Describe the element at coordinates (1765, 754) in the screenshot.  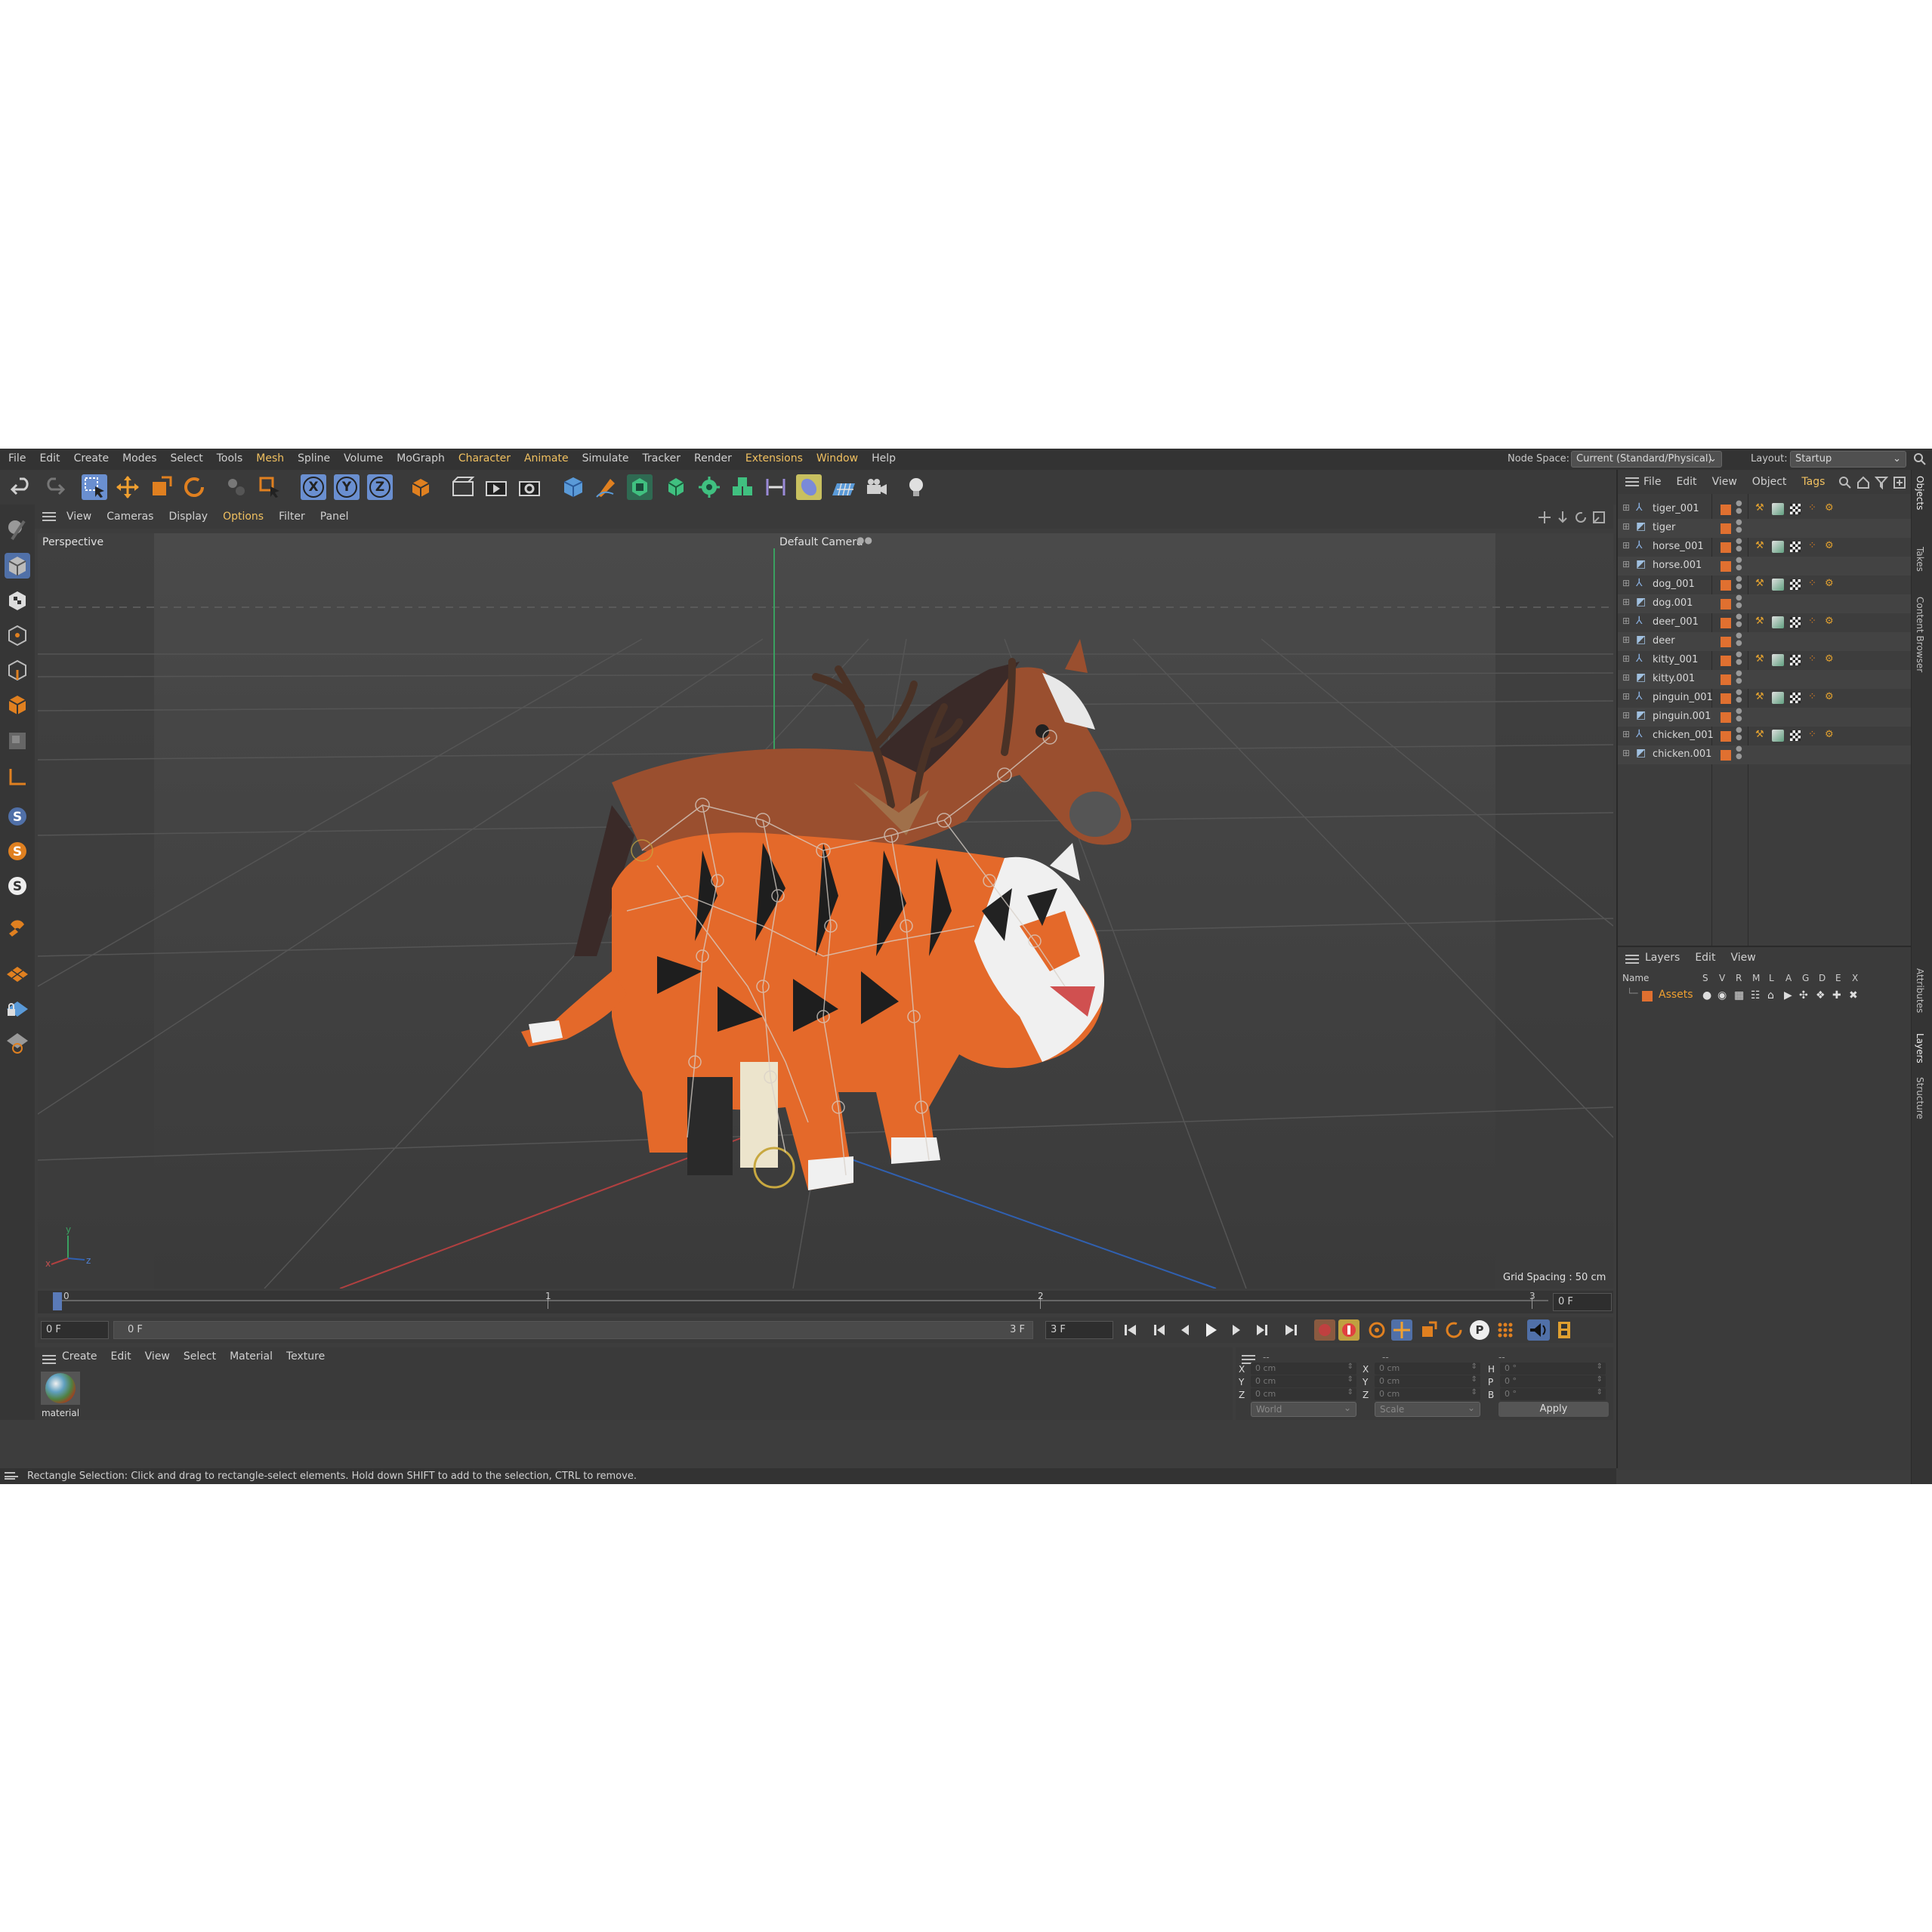
I see `object-row-chicken-001: ⊞ ◩ chicken.001 ● ●` at that location.